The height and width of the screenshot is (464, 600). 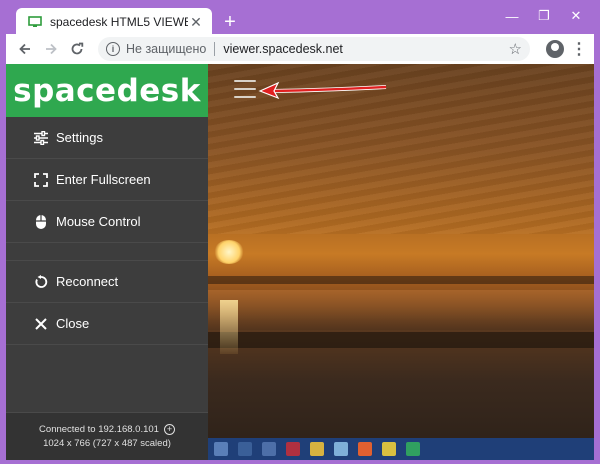 I want to click on forward-arrow-icon, so click(x=51, y=49).